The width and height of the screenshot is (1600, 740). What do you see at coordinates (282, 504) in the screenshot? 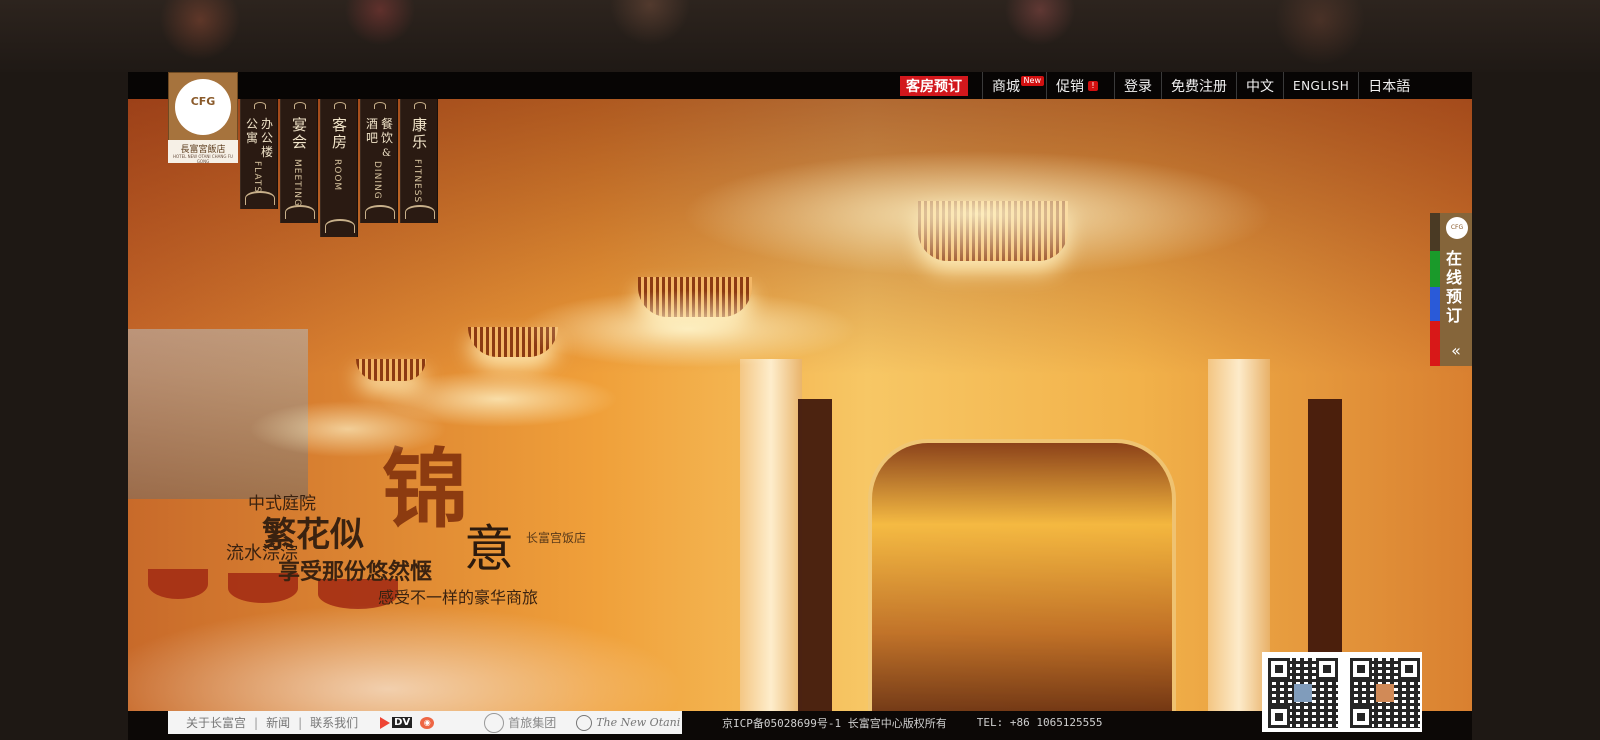
I see `hero-line1: 中式庭院` at bounding box center [282, 504].